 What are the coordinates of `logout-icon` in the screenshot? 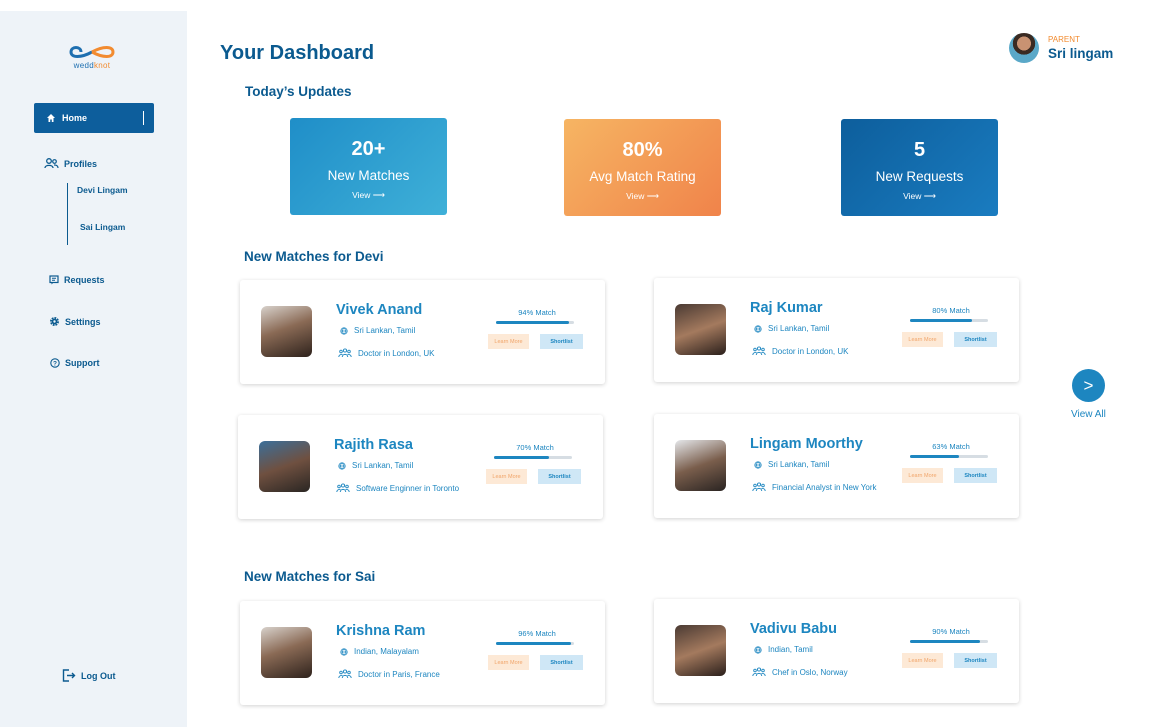 It's located at (69, 675).